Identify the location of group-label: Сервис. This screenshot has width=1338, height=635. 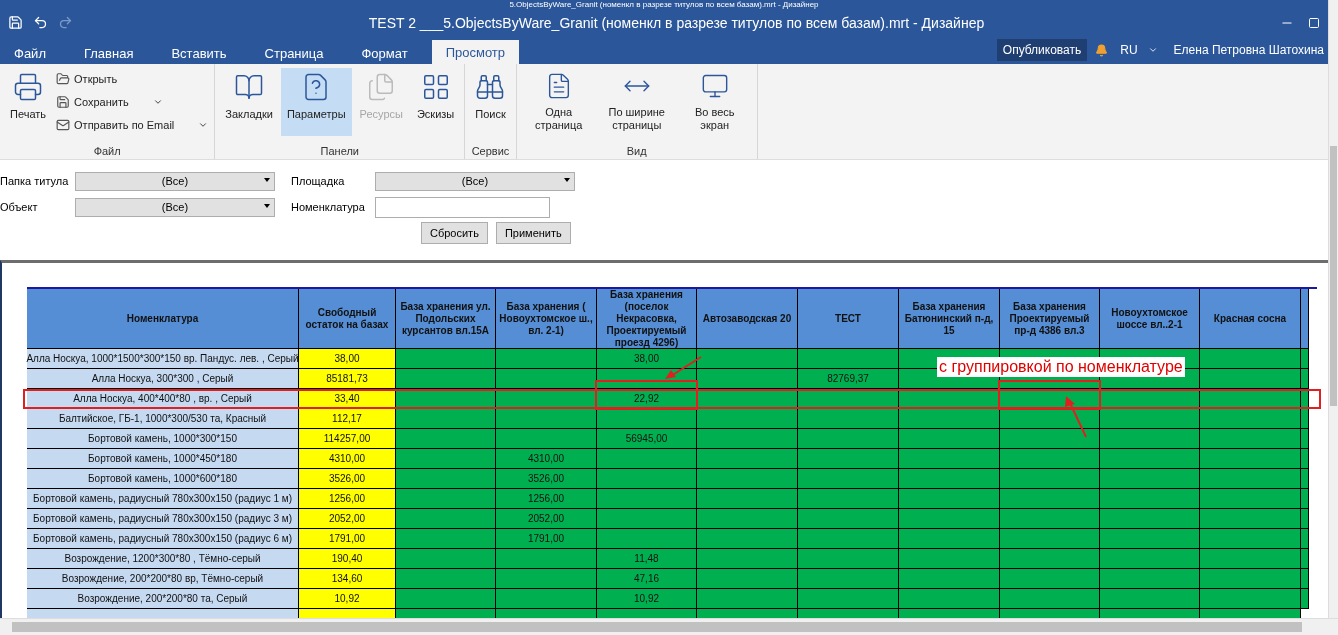
(490, 151).